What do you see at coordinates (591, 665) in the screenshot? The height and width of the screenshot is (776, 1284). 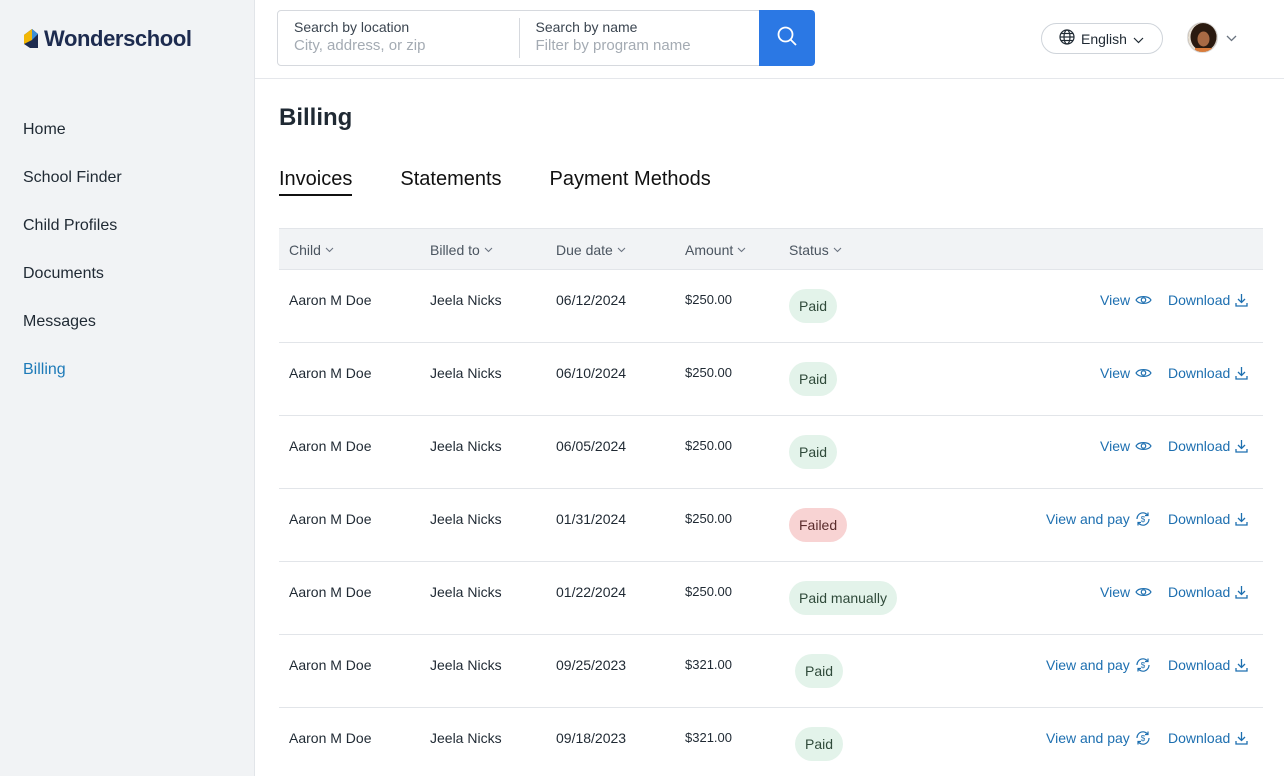 I see `due-date-cell: 09/25/2023` at bounding box center [591, 665].